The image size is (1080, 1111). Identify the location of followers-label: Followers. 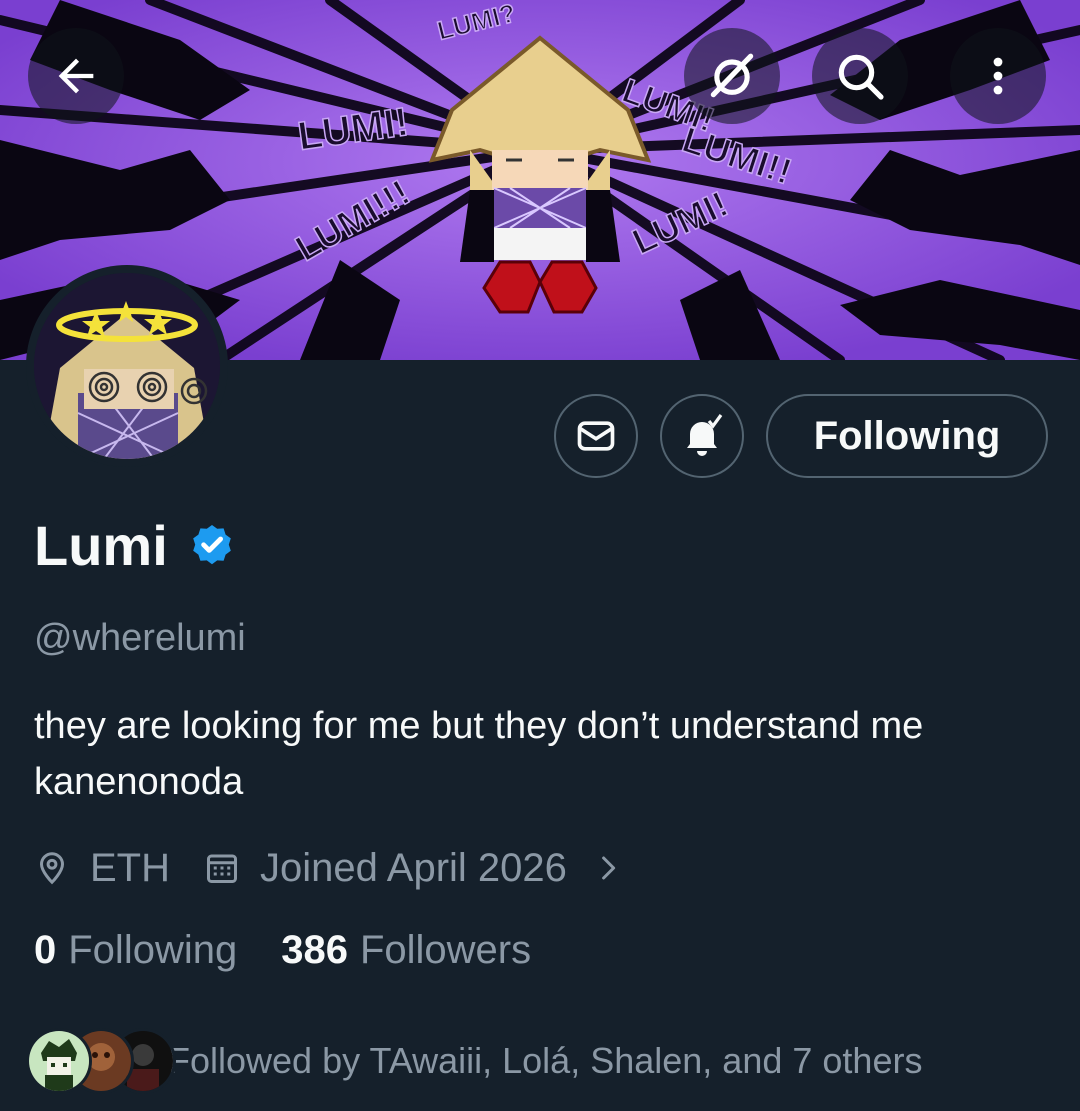
(445, 950).